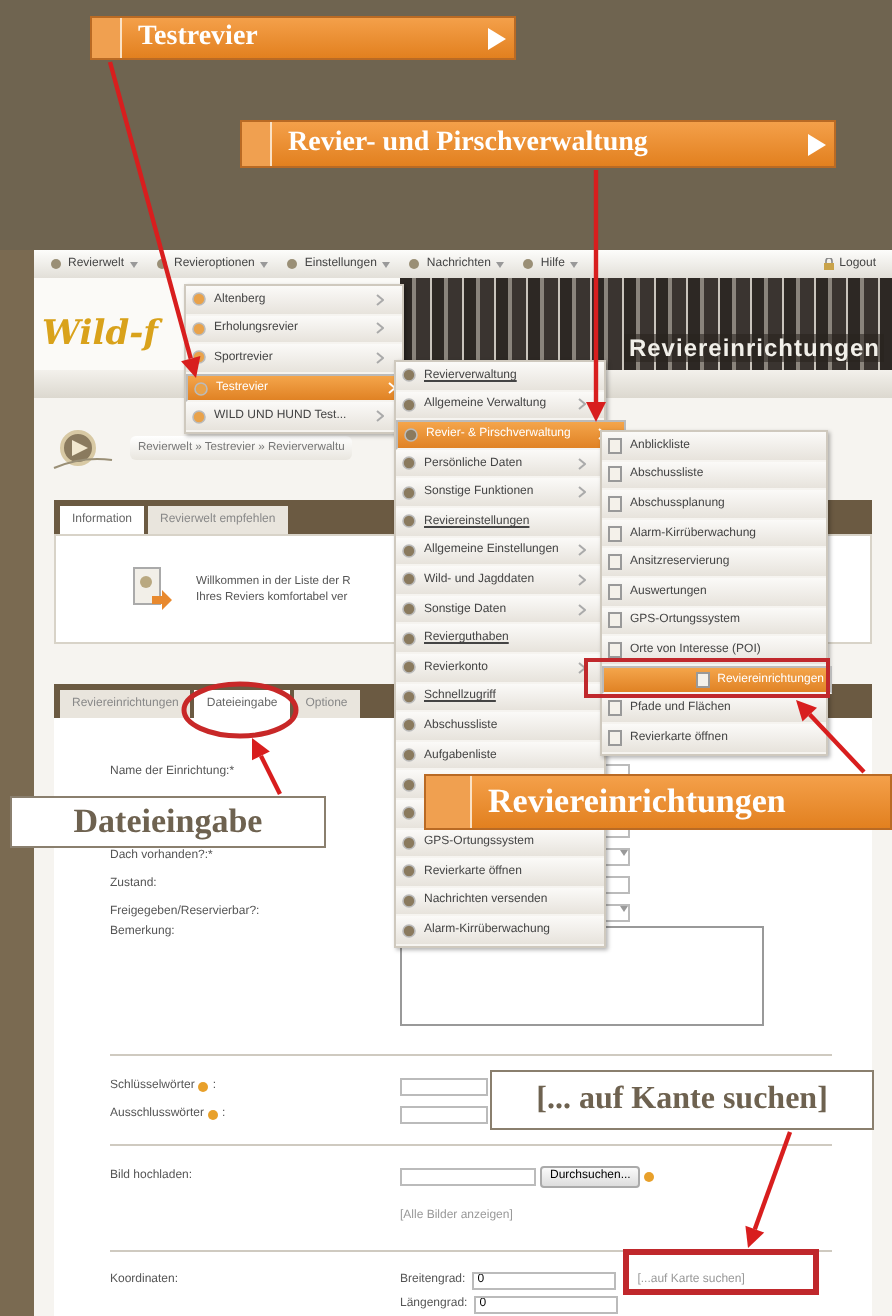 The height and width of the screenshot is (1316, 892). I want to click on callout-text: Testrevier, so click(198, 38).